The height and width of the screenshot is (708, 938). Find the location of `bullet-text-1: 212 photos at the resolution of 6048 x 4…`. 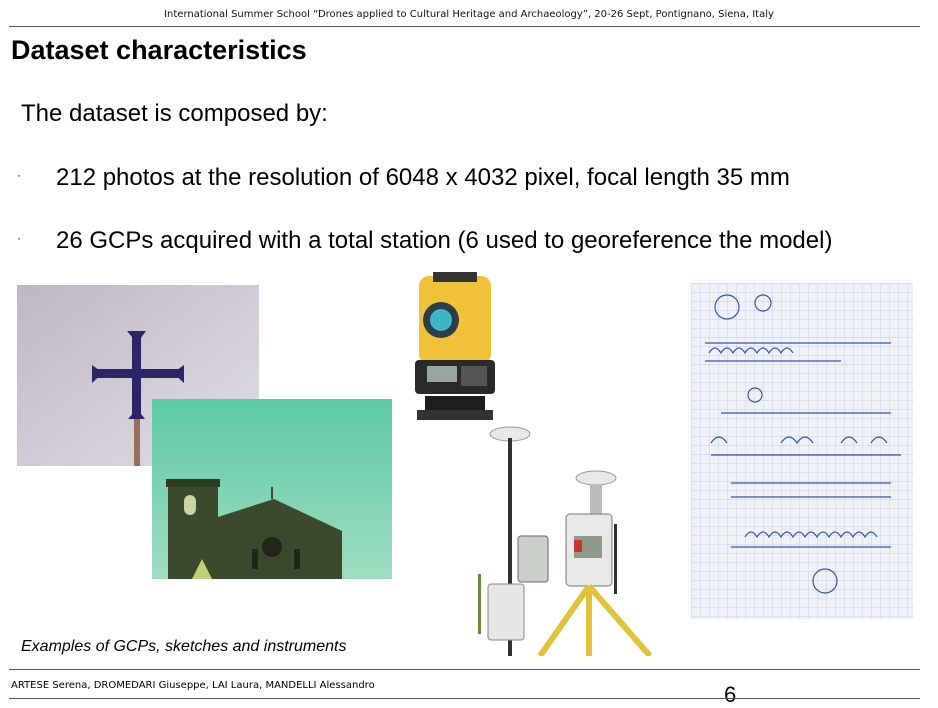

bullet-text-1: 212 photos at the resolution of 6048 x 4… is located at coordinates (423, 177).